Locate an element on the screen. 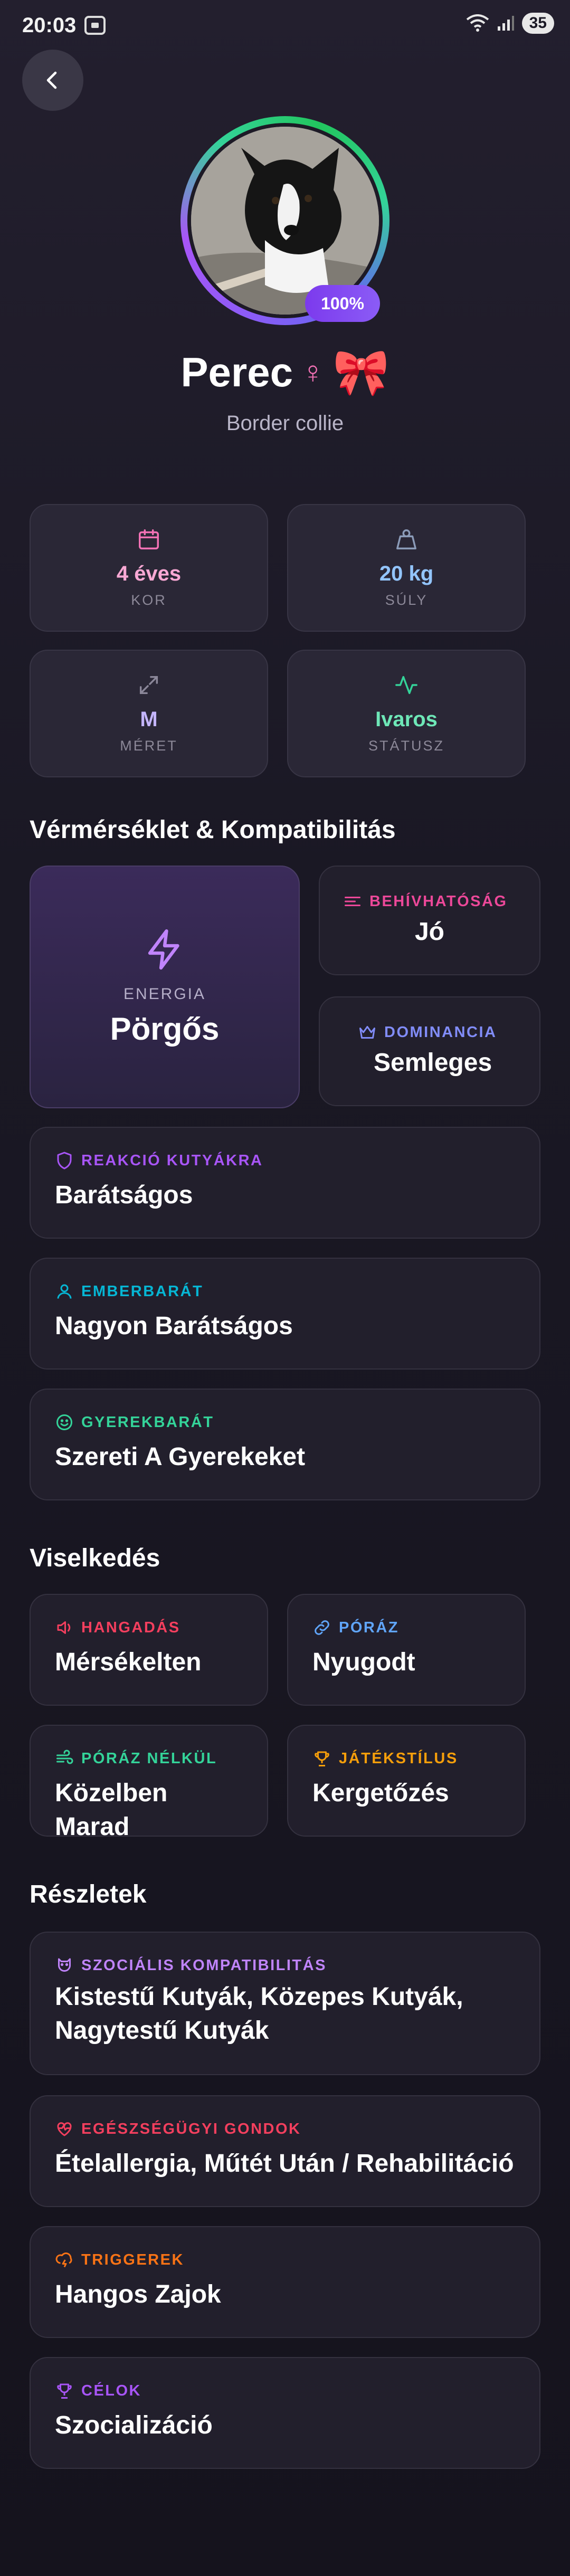 The image size is (570, 2576). energy-value: Pörgős is located at coordinates (165, 1029).